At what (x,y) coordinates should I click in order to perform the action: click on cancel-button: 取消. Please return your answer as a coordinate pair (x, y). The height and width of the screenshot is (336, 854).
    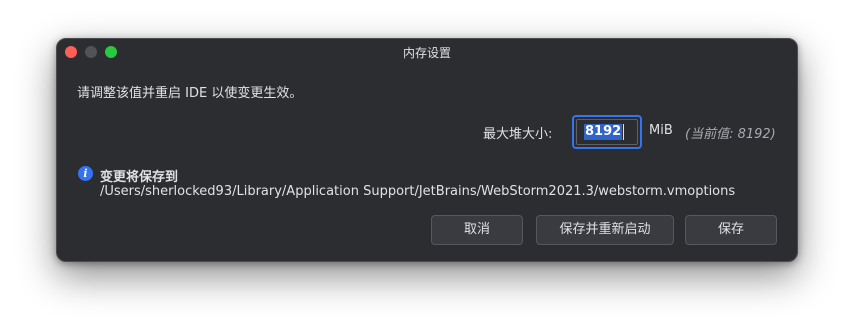
    Looking at the image, I should click on (477, 230).